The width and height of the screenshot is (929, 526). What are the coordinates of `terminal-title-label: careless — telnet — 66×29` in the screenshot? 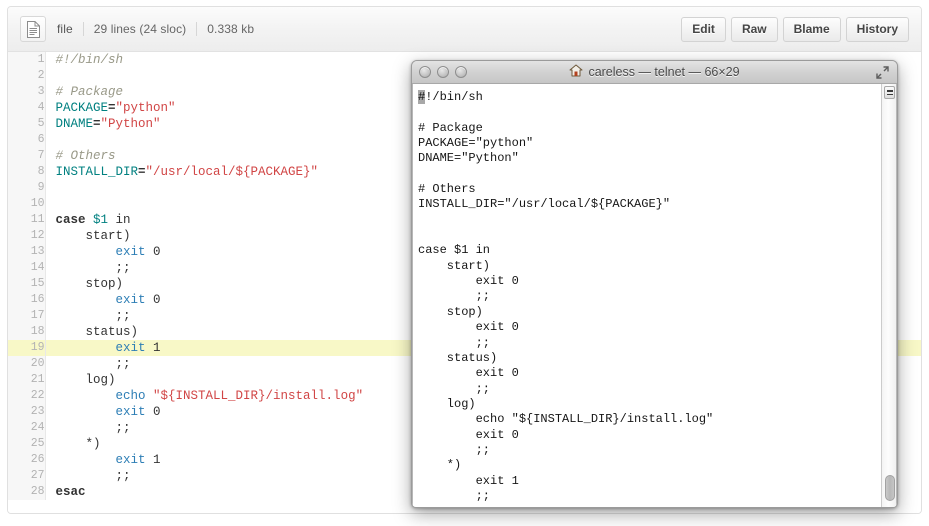 It's located at (664, 72).